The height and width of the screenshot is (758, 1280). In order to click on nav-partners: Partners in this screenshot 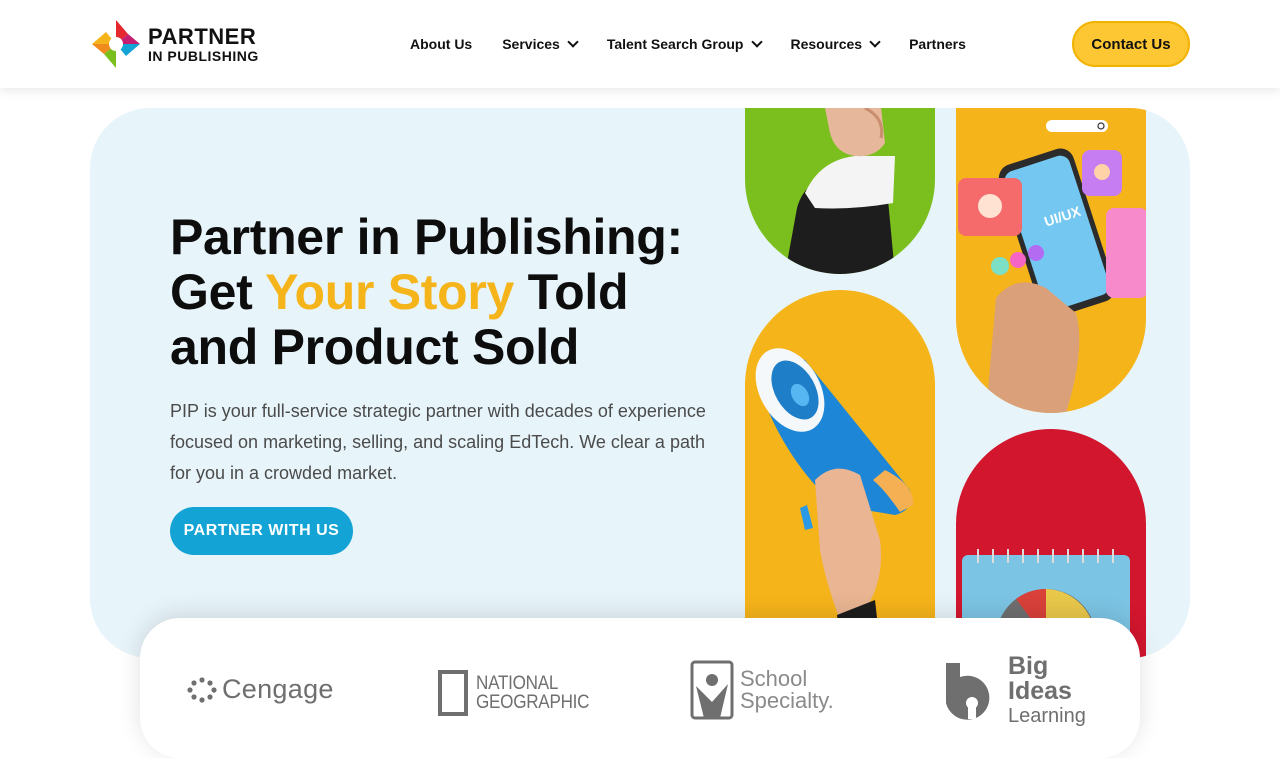, I will do `click(937, 44)`.